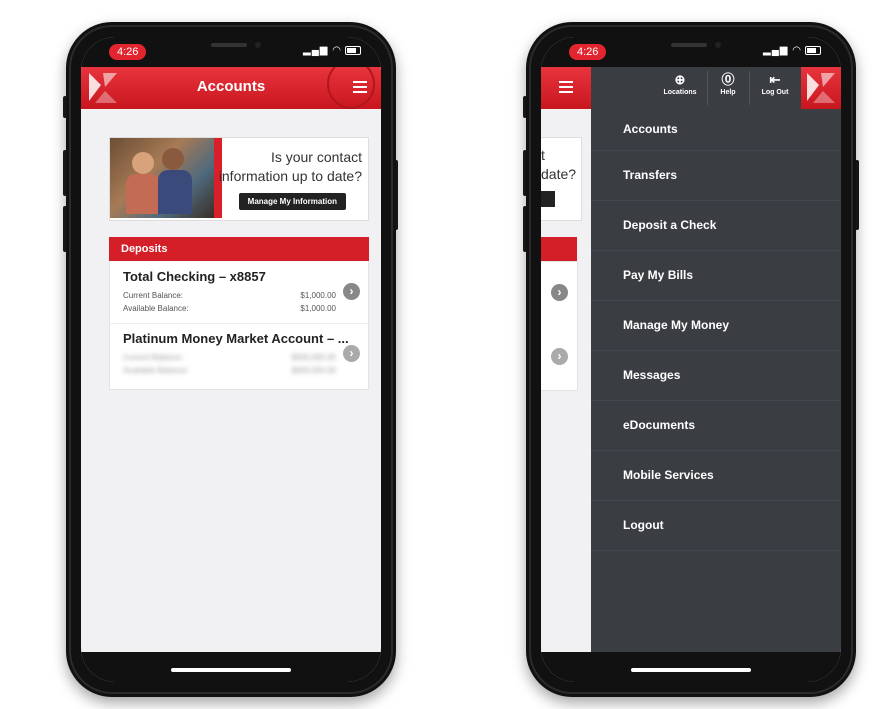 The width and height of the screenshot is (872, 709). I want to click on help-button: ⓪ Help, so click(728, 83).